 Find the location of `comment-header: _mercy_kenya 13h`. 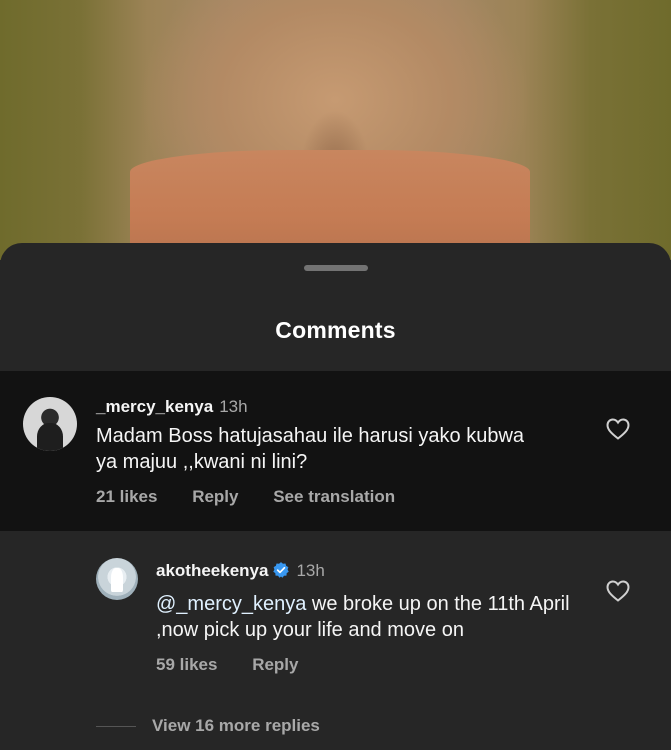

comment-header: _mercy_kenya 13h is located at coordinates (172, 407).